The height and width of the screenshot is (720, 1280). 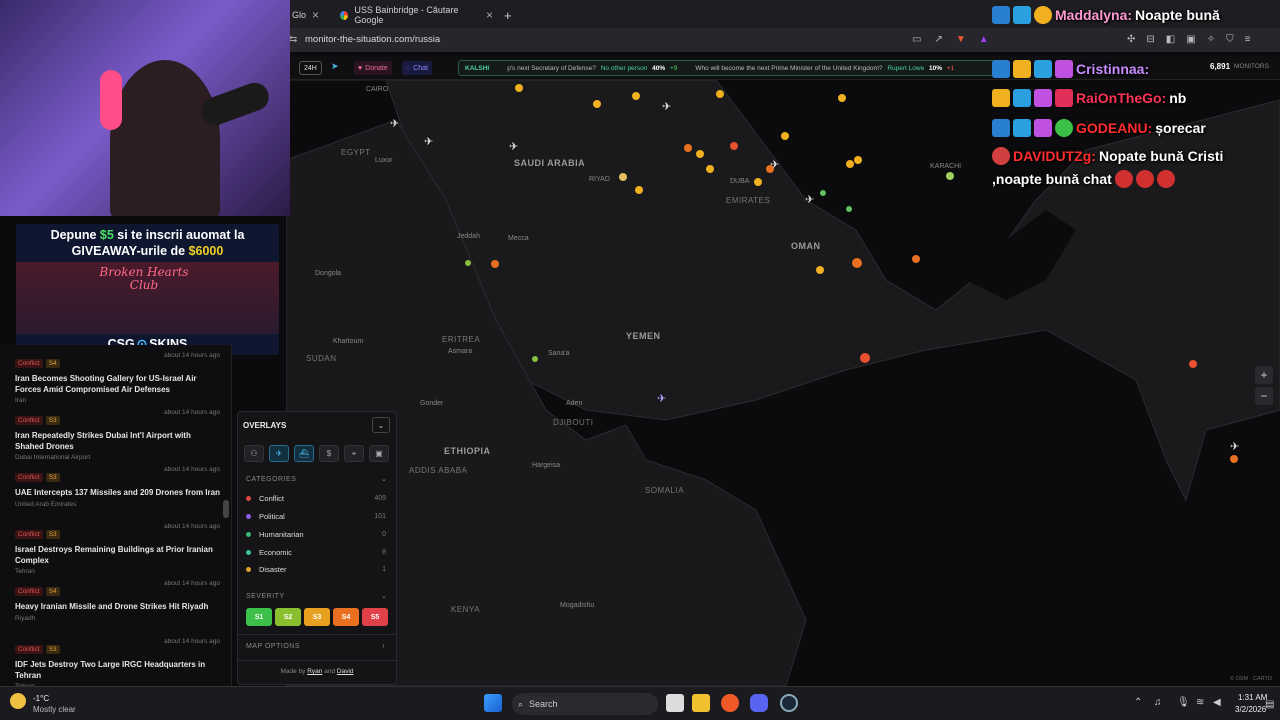 What do you see at coordinates (1269, 704) in the screenshot?
I see `notifications-icon: ▤` at bounding box center [1269, 704].